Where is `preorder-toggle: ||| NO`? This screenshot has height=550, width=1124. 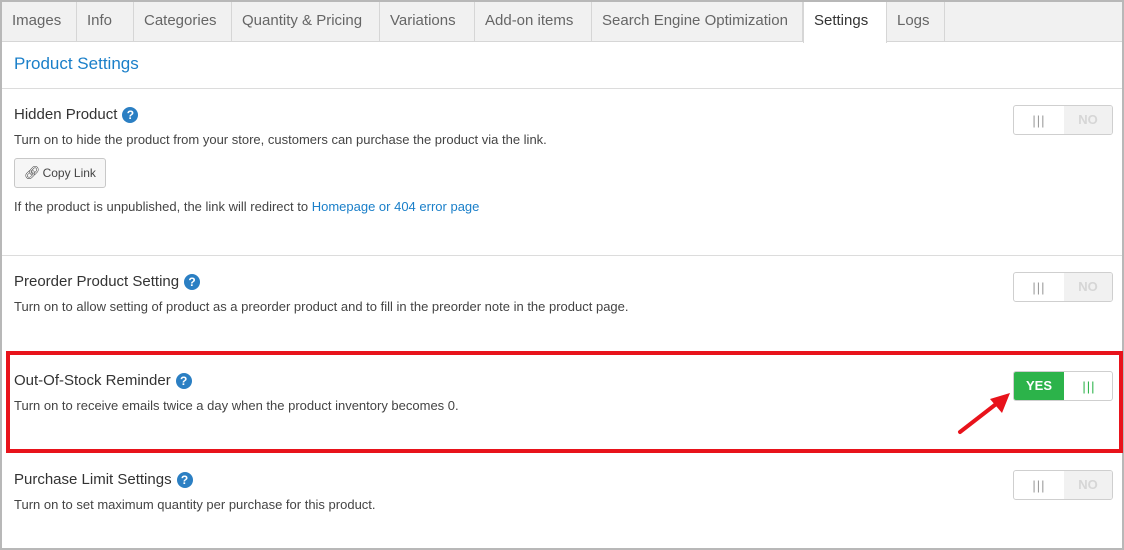
preorder-toggle: ||| NO is located at coordinates (1063, 287).